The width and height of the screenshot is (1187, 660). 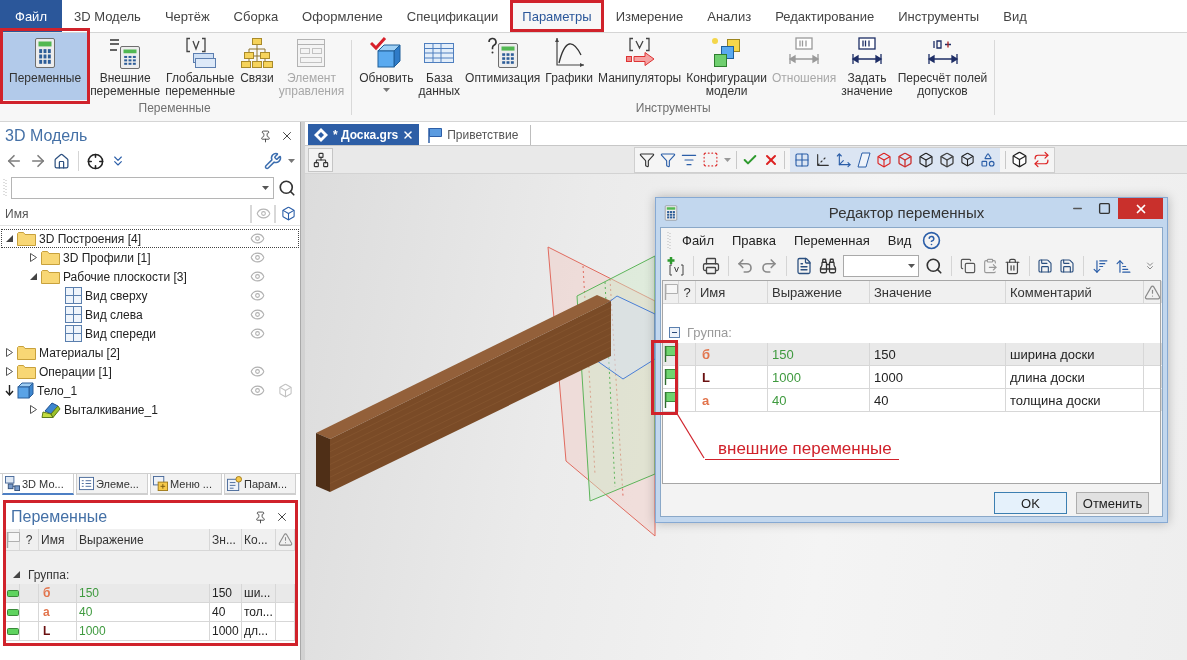 What do you see at coordinates (150, 257) in the screenshot?
I see `tree-item: 3D Профили [1]` at bounding box center [150, 257].